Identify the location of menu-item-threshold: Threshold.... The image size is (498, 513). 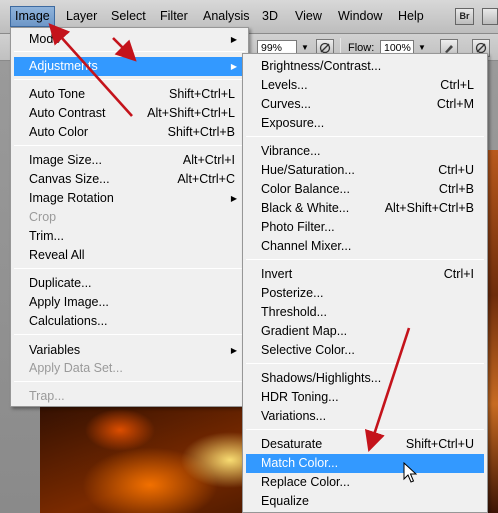
(365, 312).